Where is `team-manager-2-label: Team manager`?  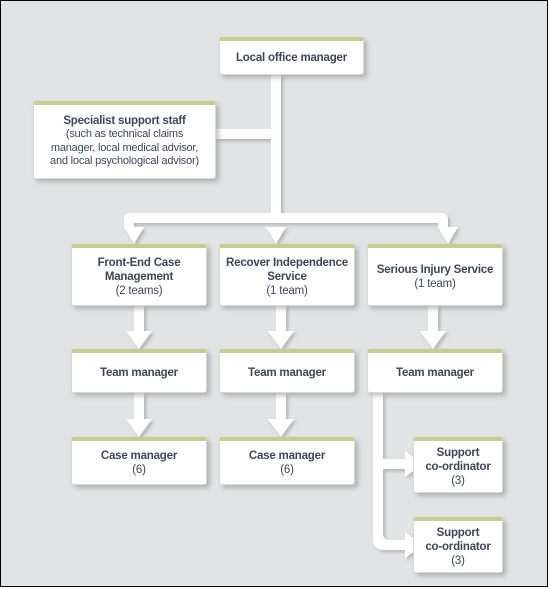
team-manager-2-label: Team manager is located at coordinates (287, 372).